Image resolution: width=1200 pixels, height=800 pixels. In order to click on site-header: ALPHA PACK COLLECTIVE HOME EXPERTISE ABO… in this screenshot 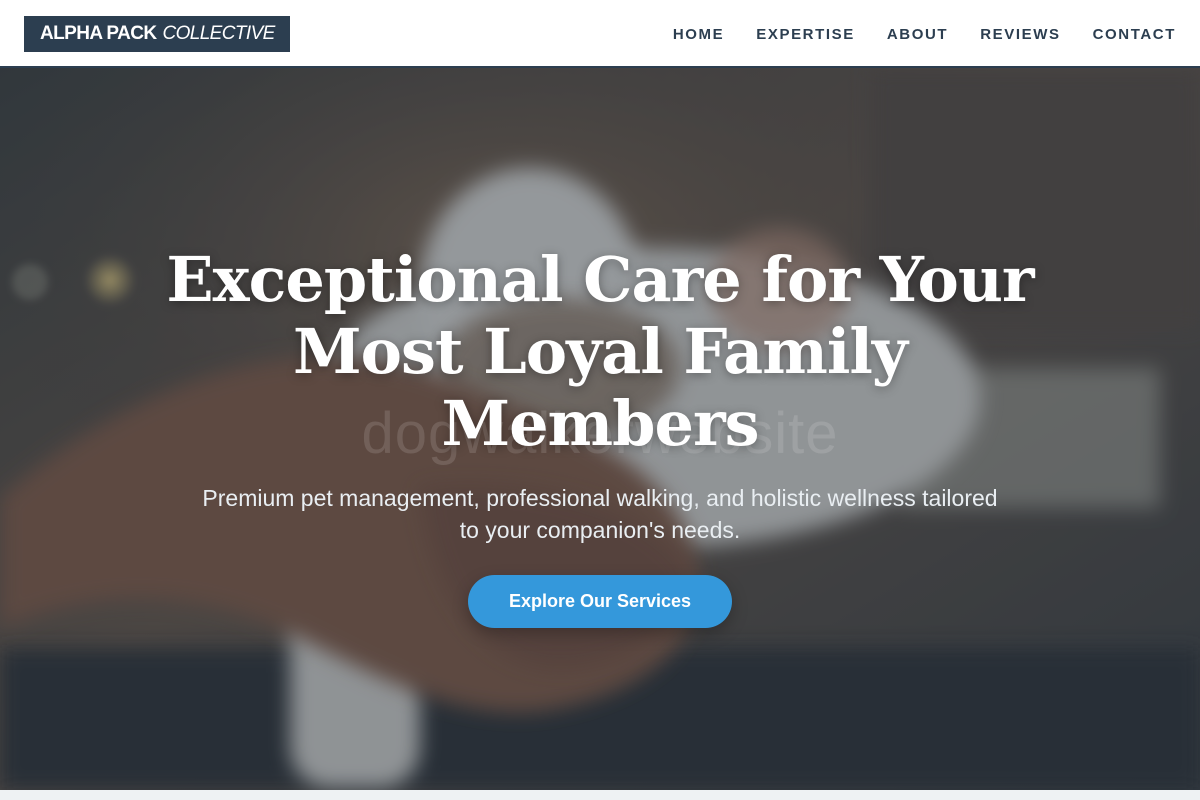, I will do `click(600, 34)`.